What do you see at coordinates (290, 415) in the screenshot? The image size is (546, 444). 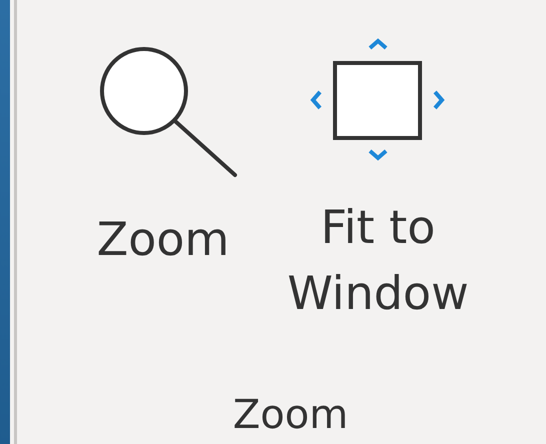 I see `group-label: Zoom` at bounding box center [290, 415].